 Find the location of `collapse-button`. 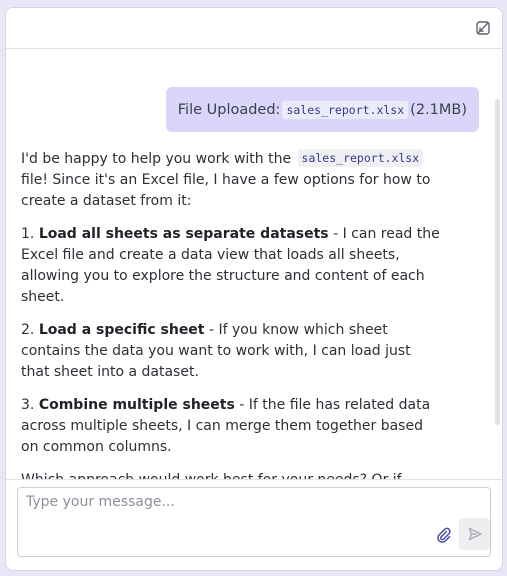

collapse-button is located at coordinates (483, 28).